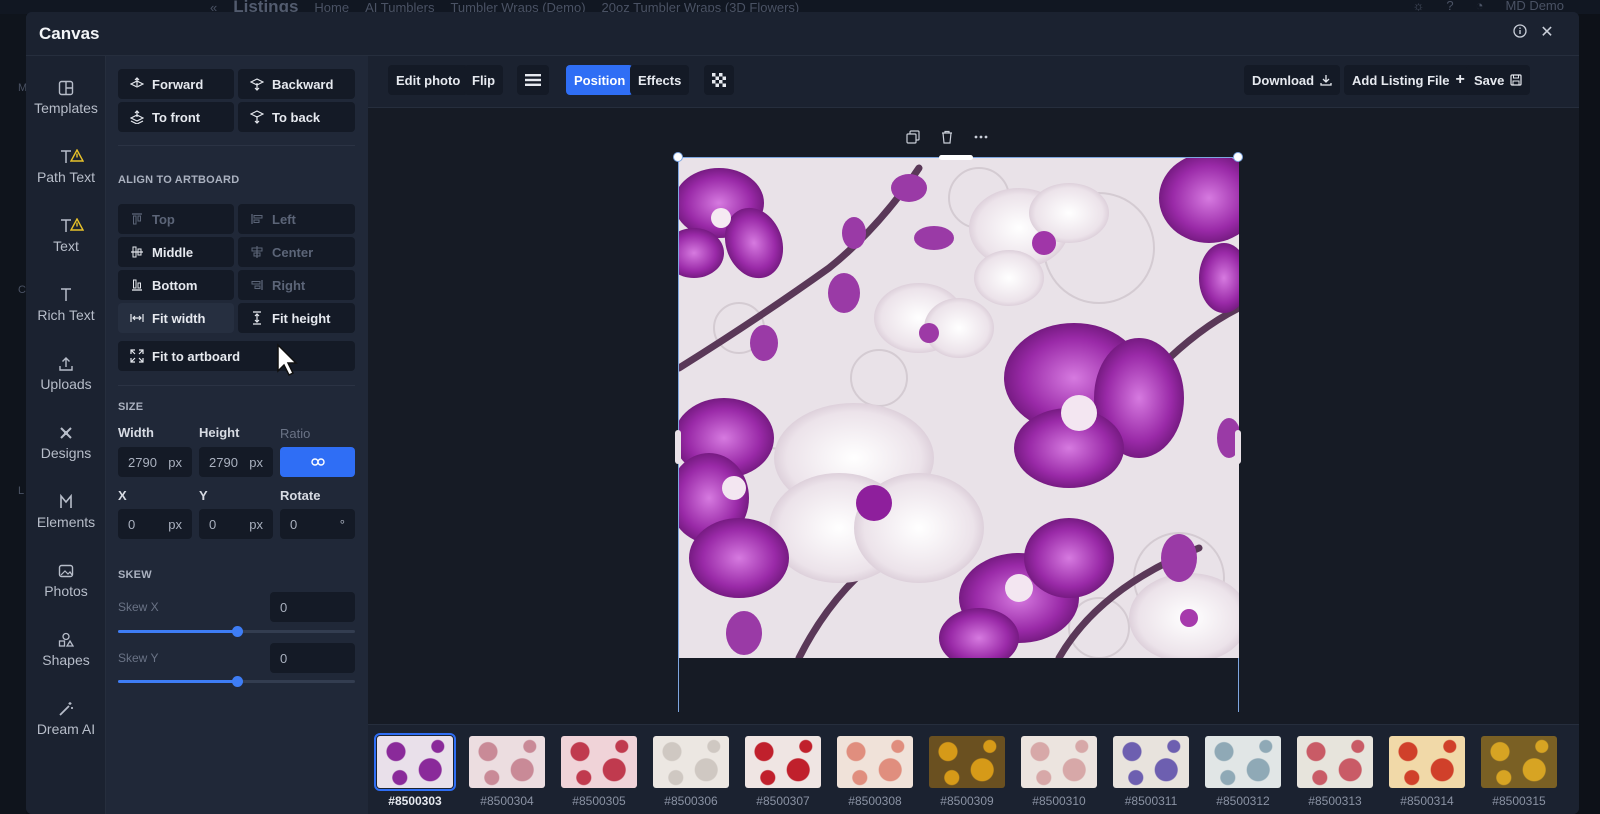 The height and width of the screenshot is (814, 1600). I want to click on rail-elements: Elements, so click(66, 524).